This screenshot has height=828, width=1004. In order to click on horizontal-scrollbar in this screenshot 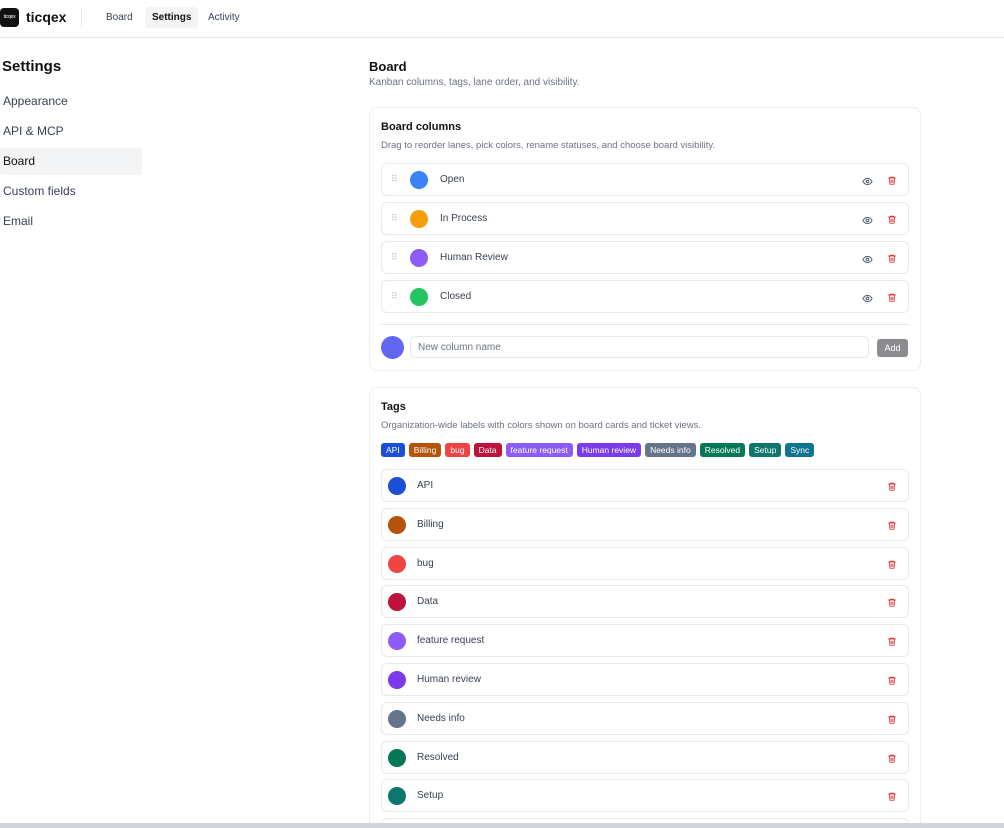, I will do `click(502, 825)`.